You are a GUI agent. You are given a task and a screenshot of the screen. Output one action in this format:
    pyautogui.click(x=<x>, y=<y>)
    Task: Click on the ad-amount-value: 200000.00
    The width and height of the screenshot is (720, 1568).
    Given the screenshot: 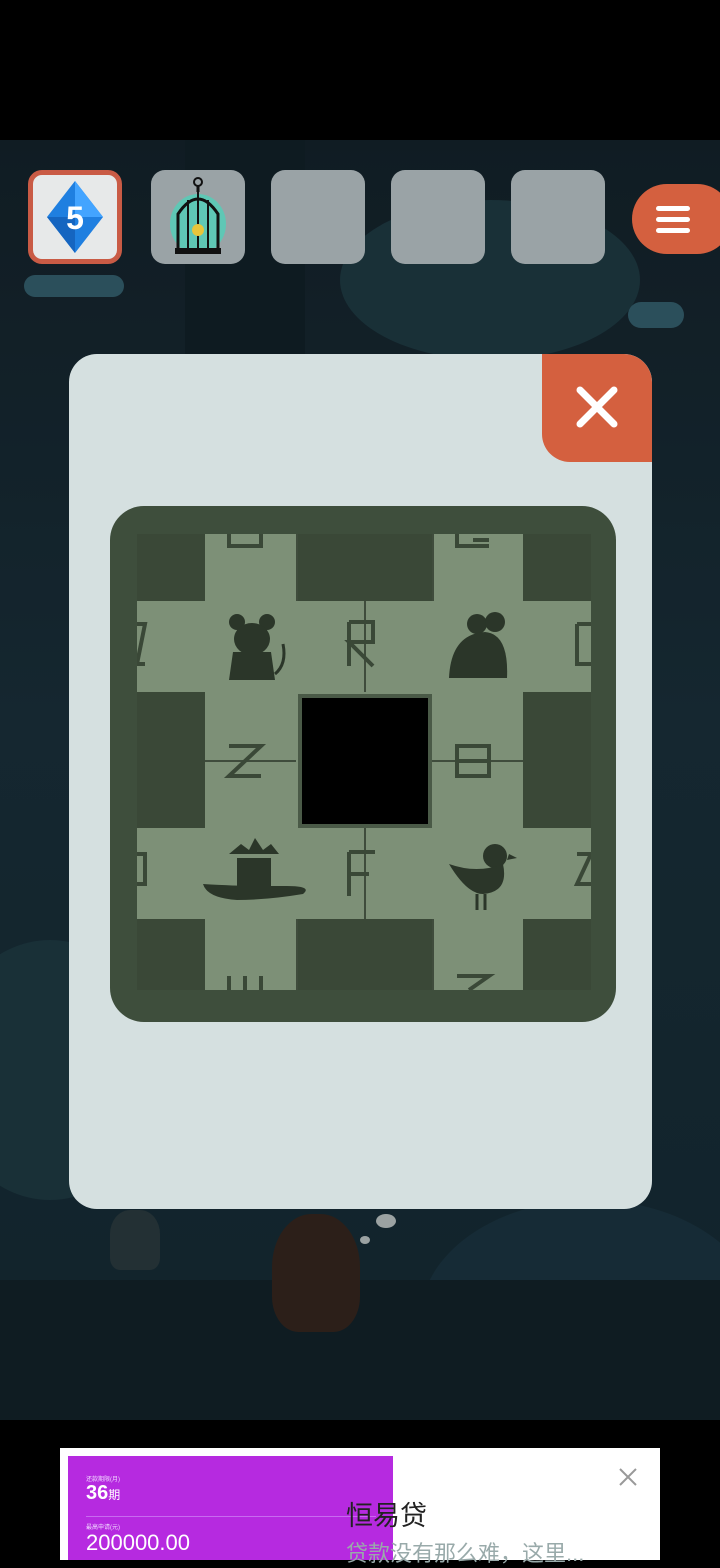 What is the action you would take?
    pyautogui.click(x=138, y=1542)
    